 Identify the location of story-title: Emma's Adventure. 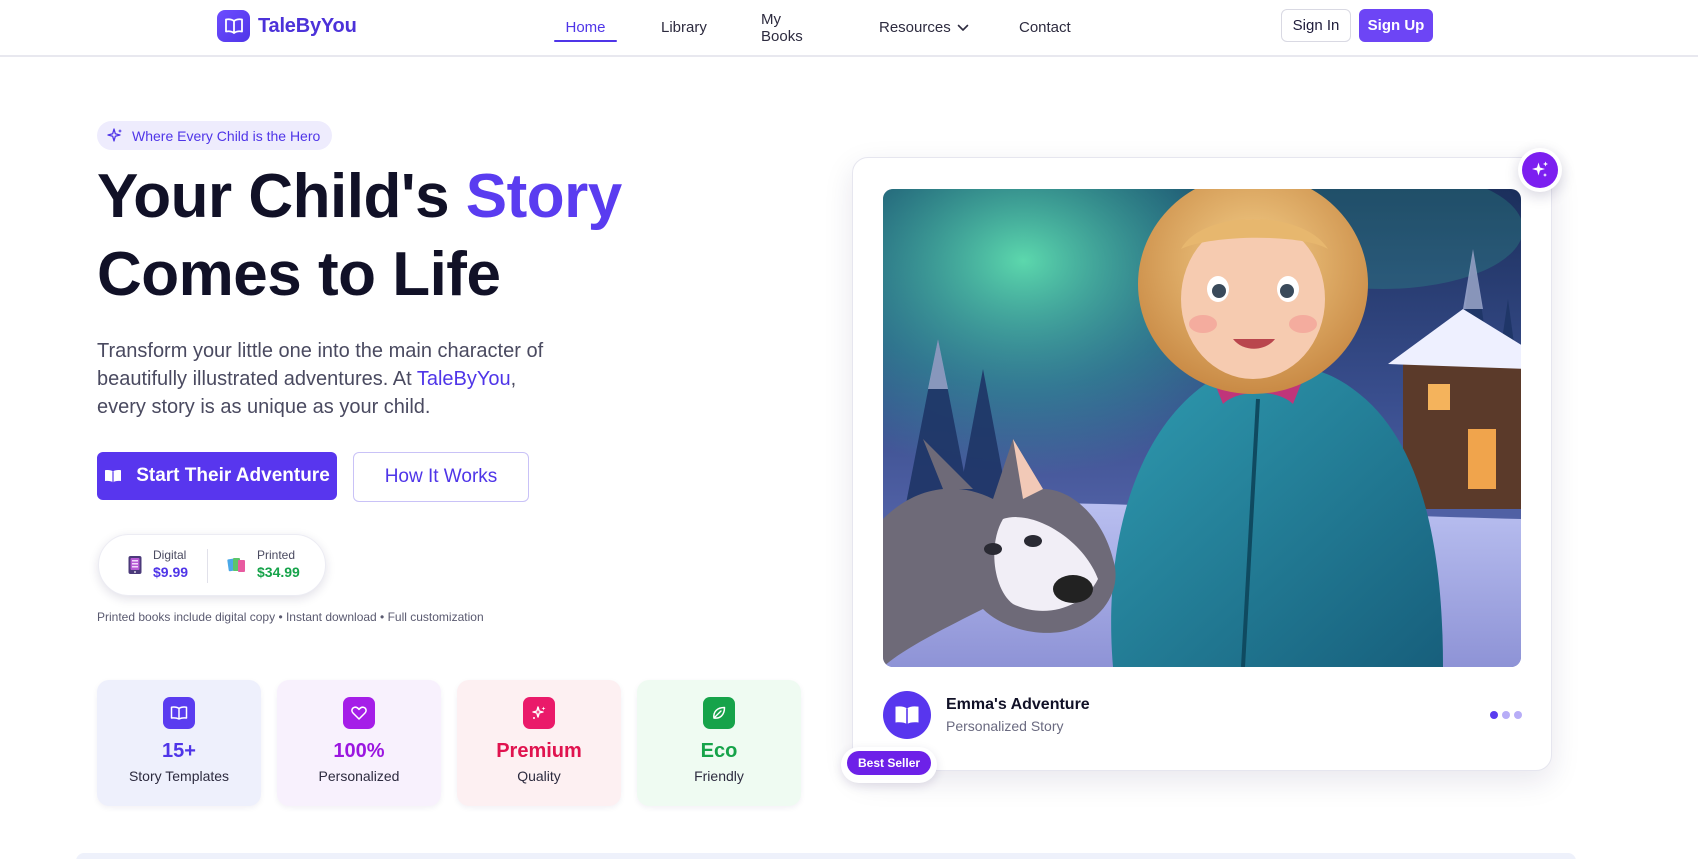
(1018, 704).